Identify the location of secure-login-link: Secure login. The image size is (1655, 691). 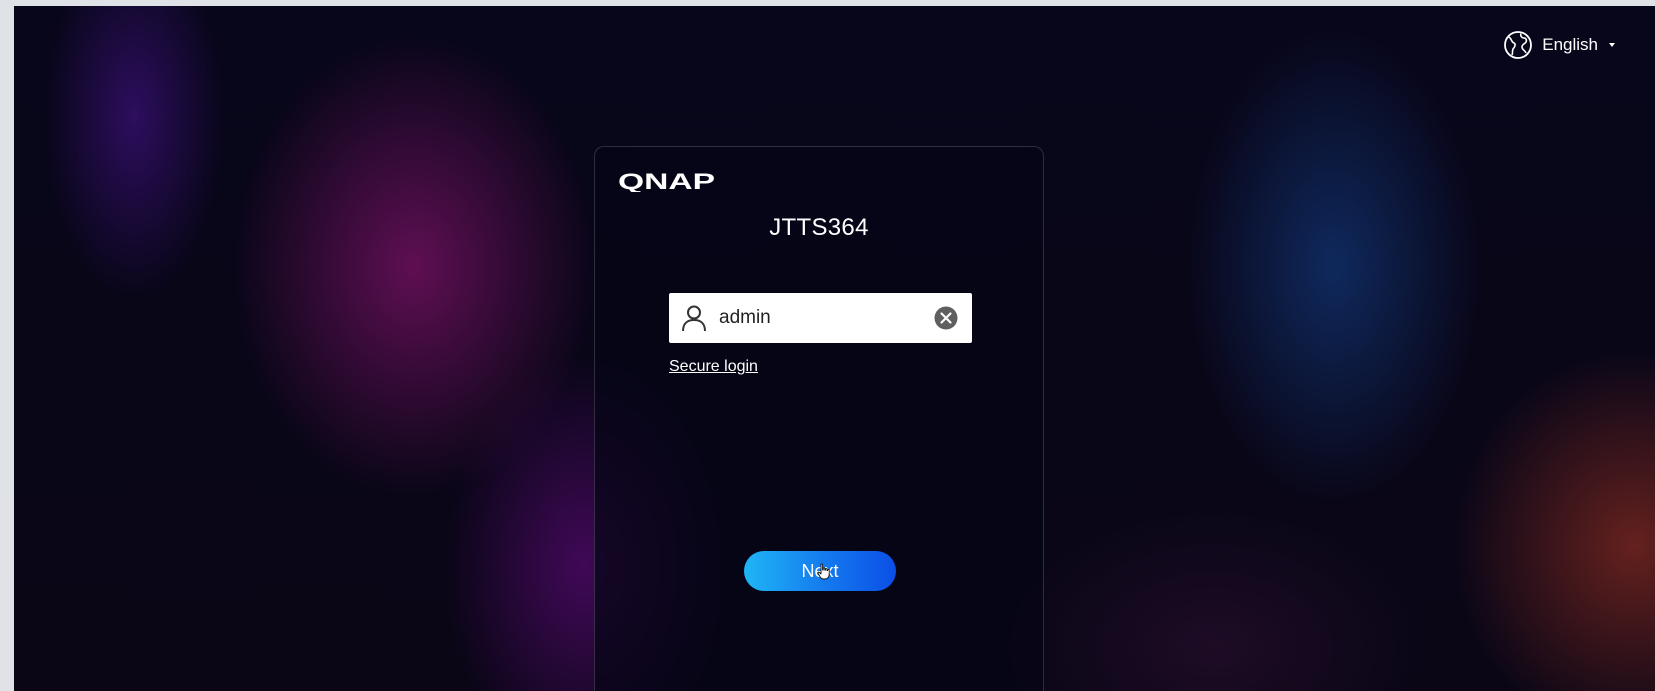
(713, 367).